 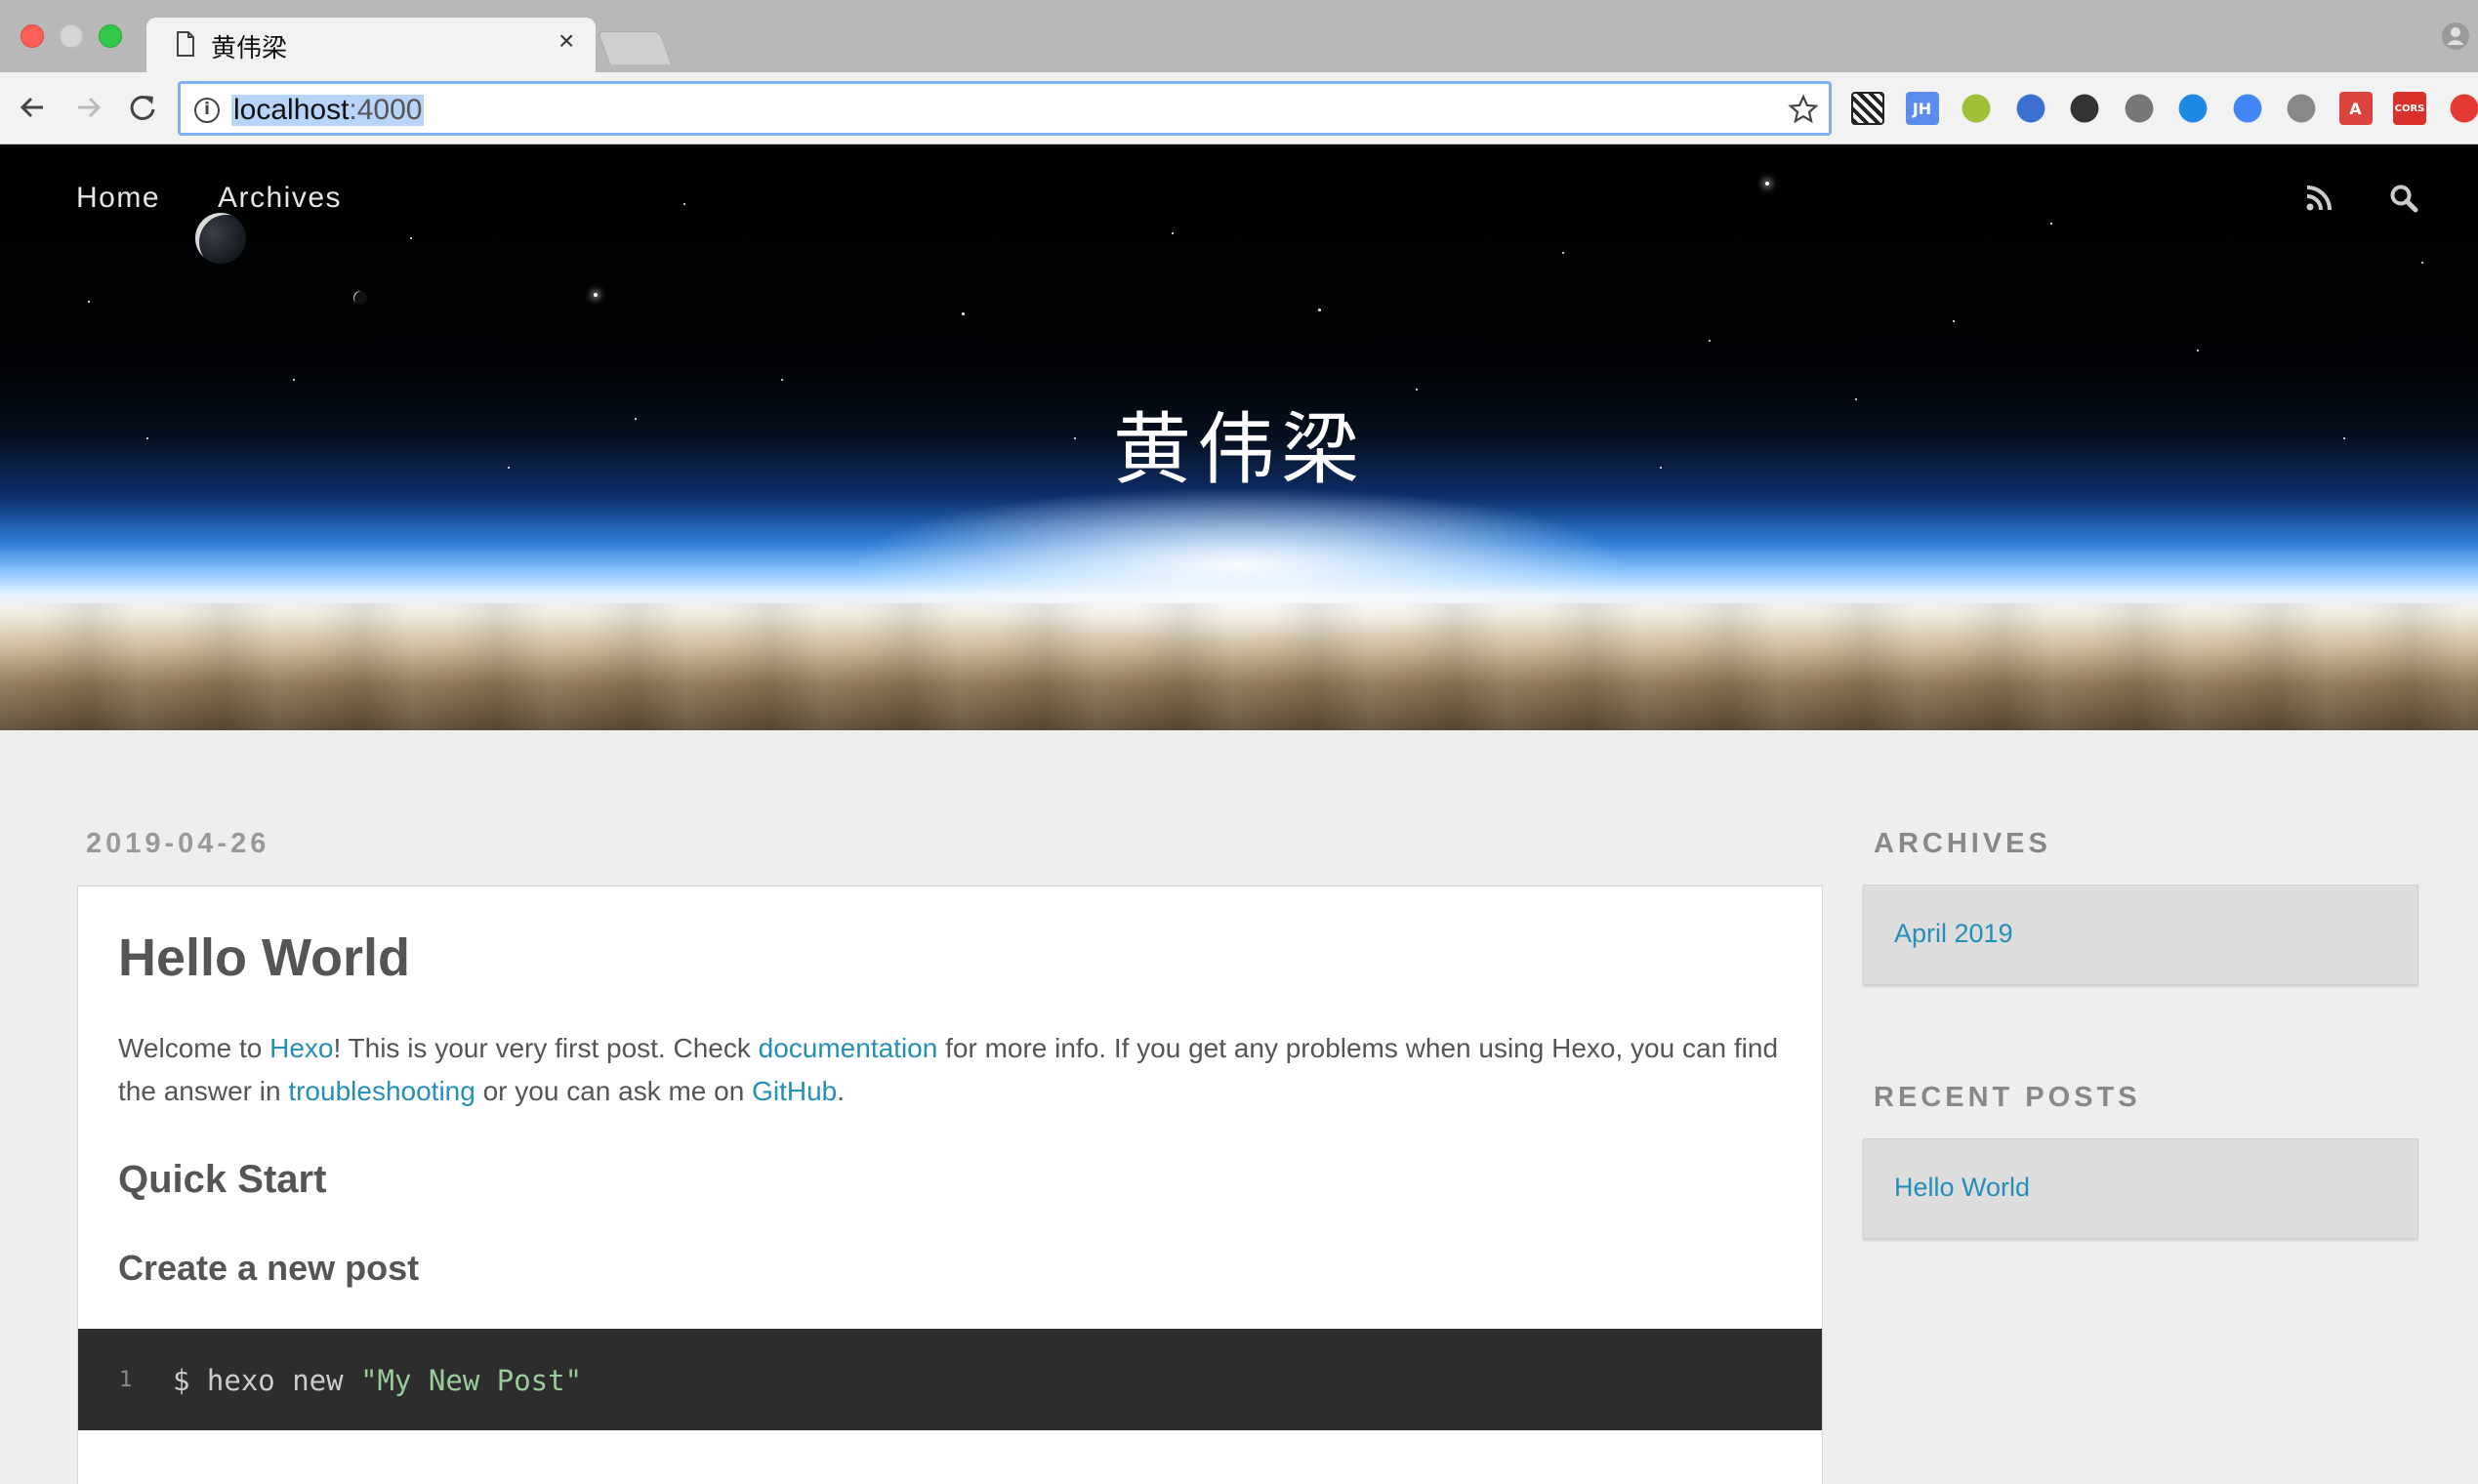 I want to click on url-text: localhost:4000, so click(x=328, y=110).